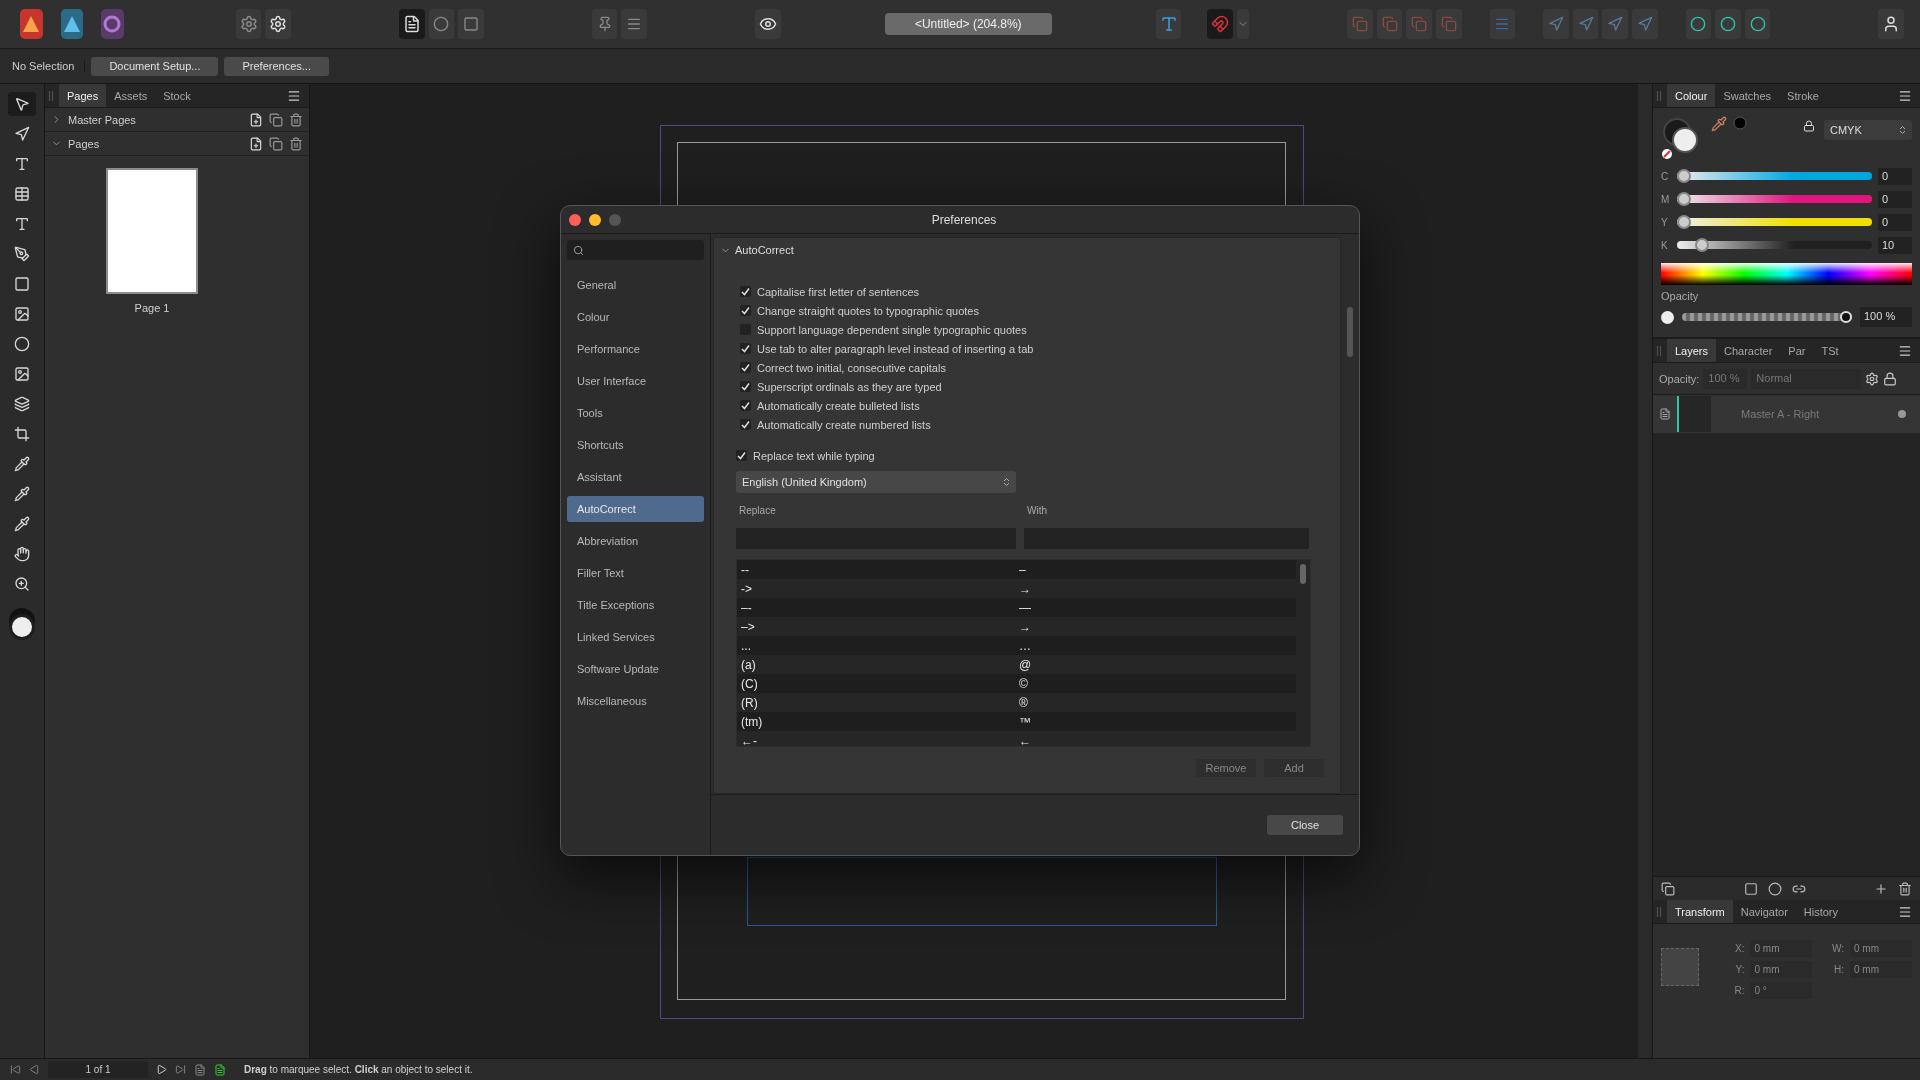  Describe the element at coordinates (635, 477) in the screenshot. I see `category-item: Assistant` at that location.